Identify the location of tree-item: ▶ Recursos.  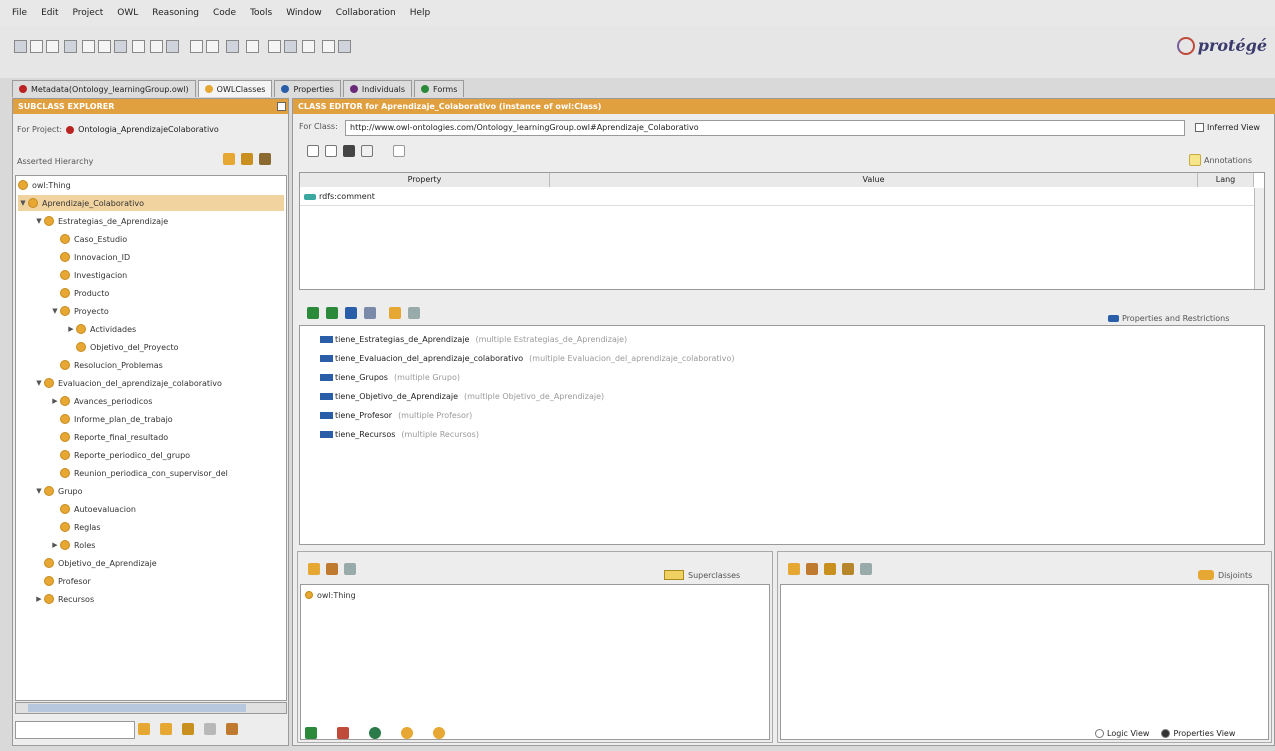
(159, 599).